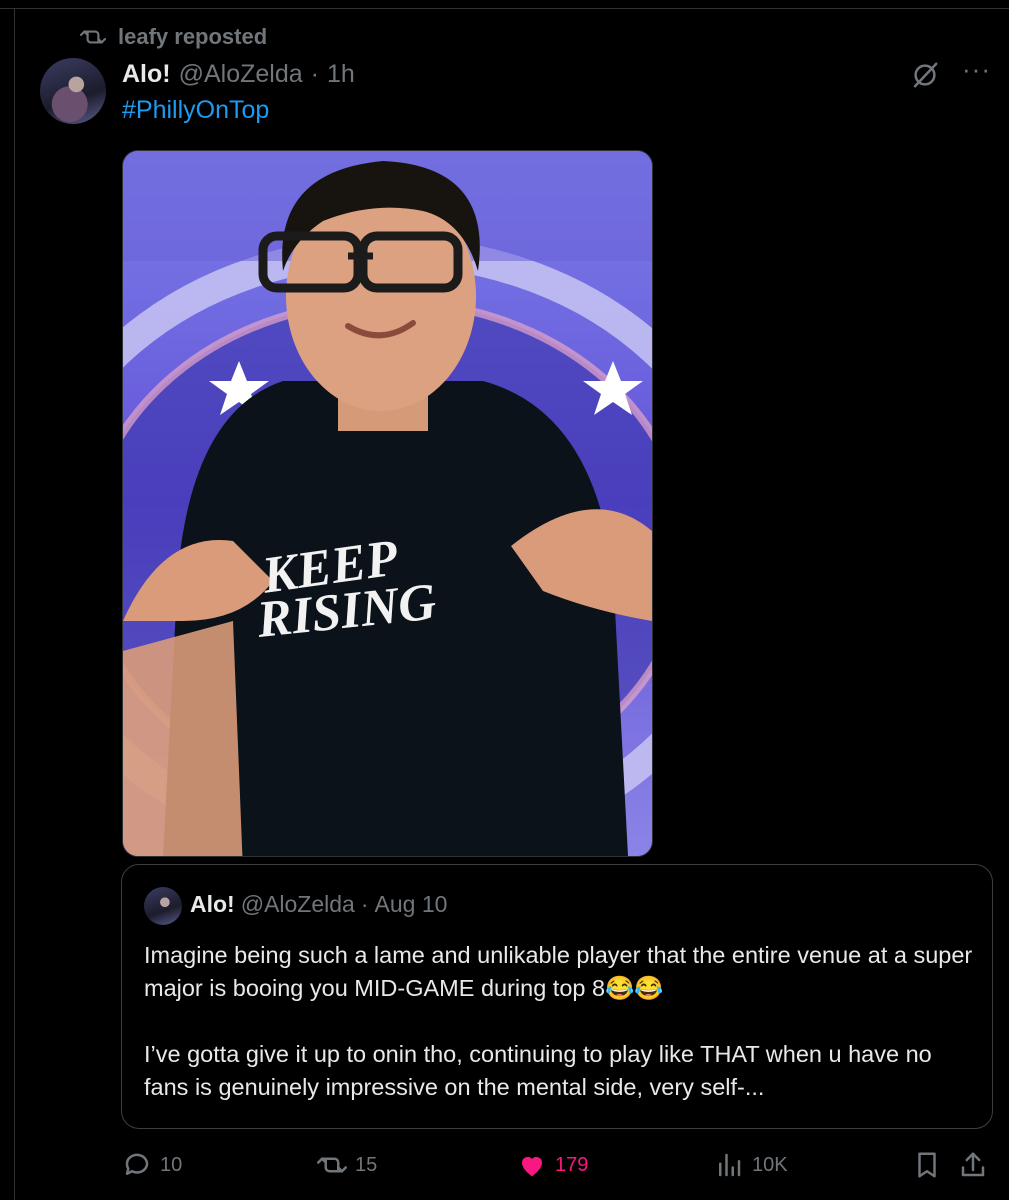  What do you see at coordinates (976, 69) in the screenshot?
I see `more-icon: ···` at bounding box center [976, 69].